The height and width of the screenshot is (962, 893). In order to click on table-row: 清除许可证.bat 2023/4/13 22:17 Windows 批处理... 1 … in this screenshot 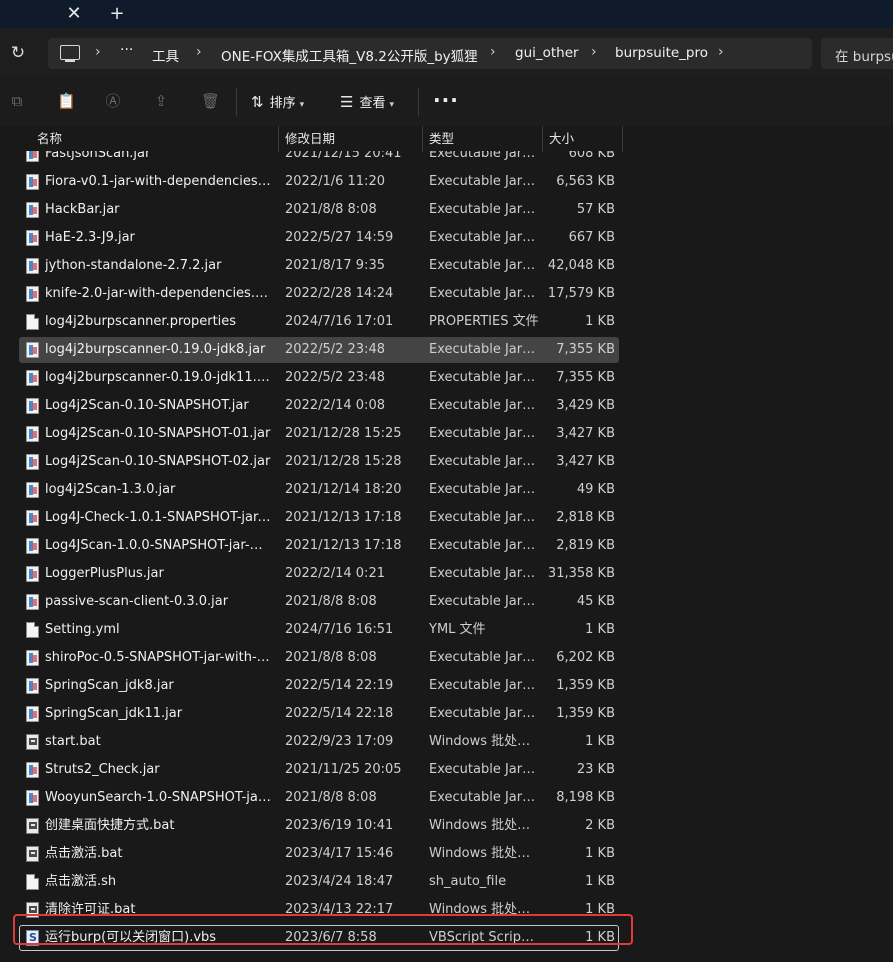, I will do `click(446, 910)`.